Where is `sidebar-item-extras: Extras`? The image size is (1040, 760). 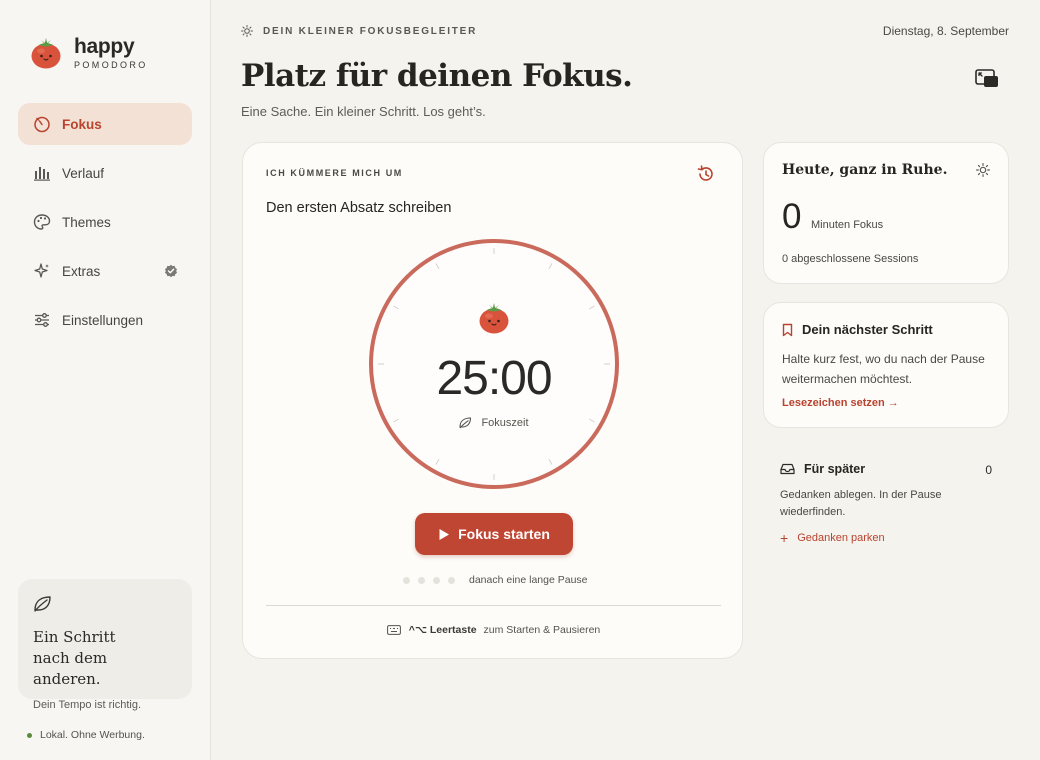
sidebar-item-extras: Extras is located at coordinates (105, 271).